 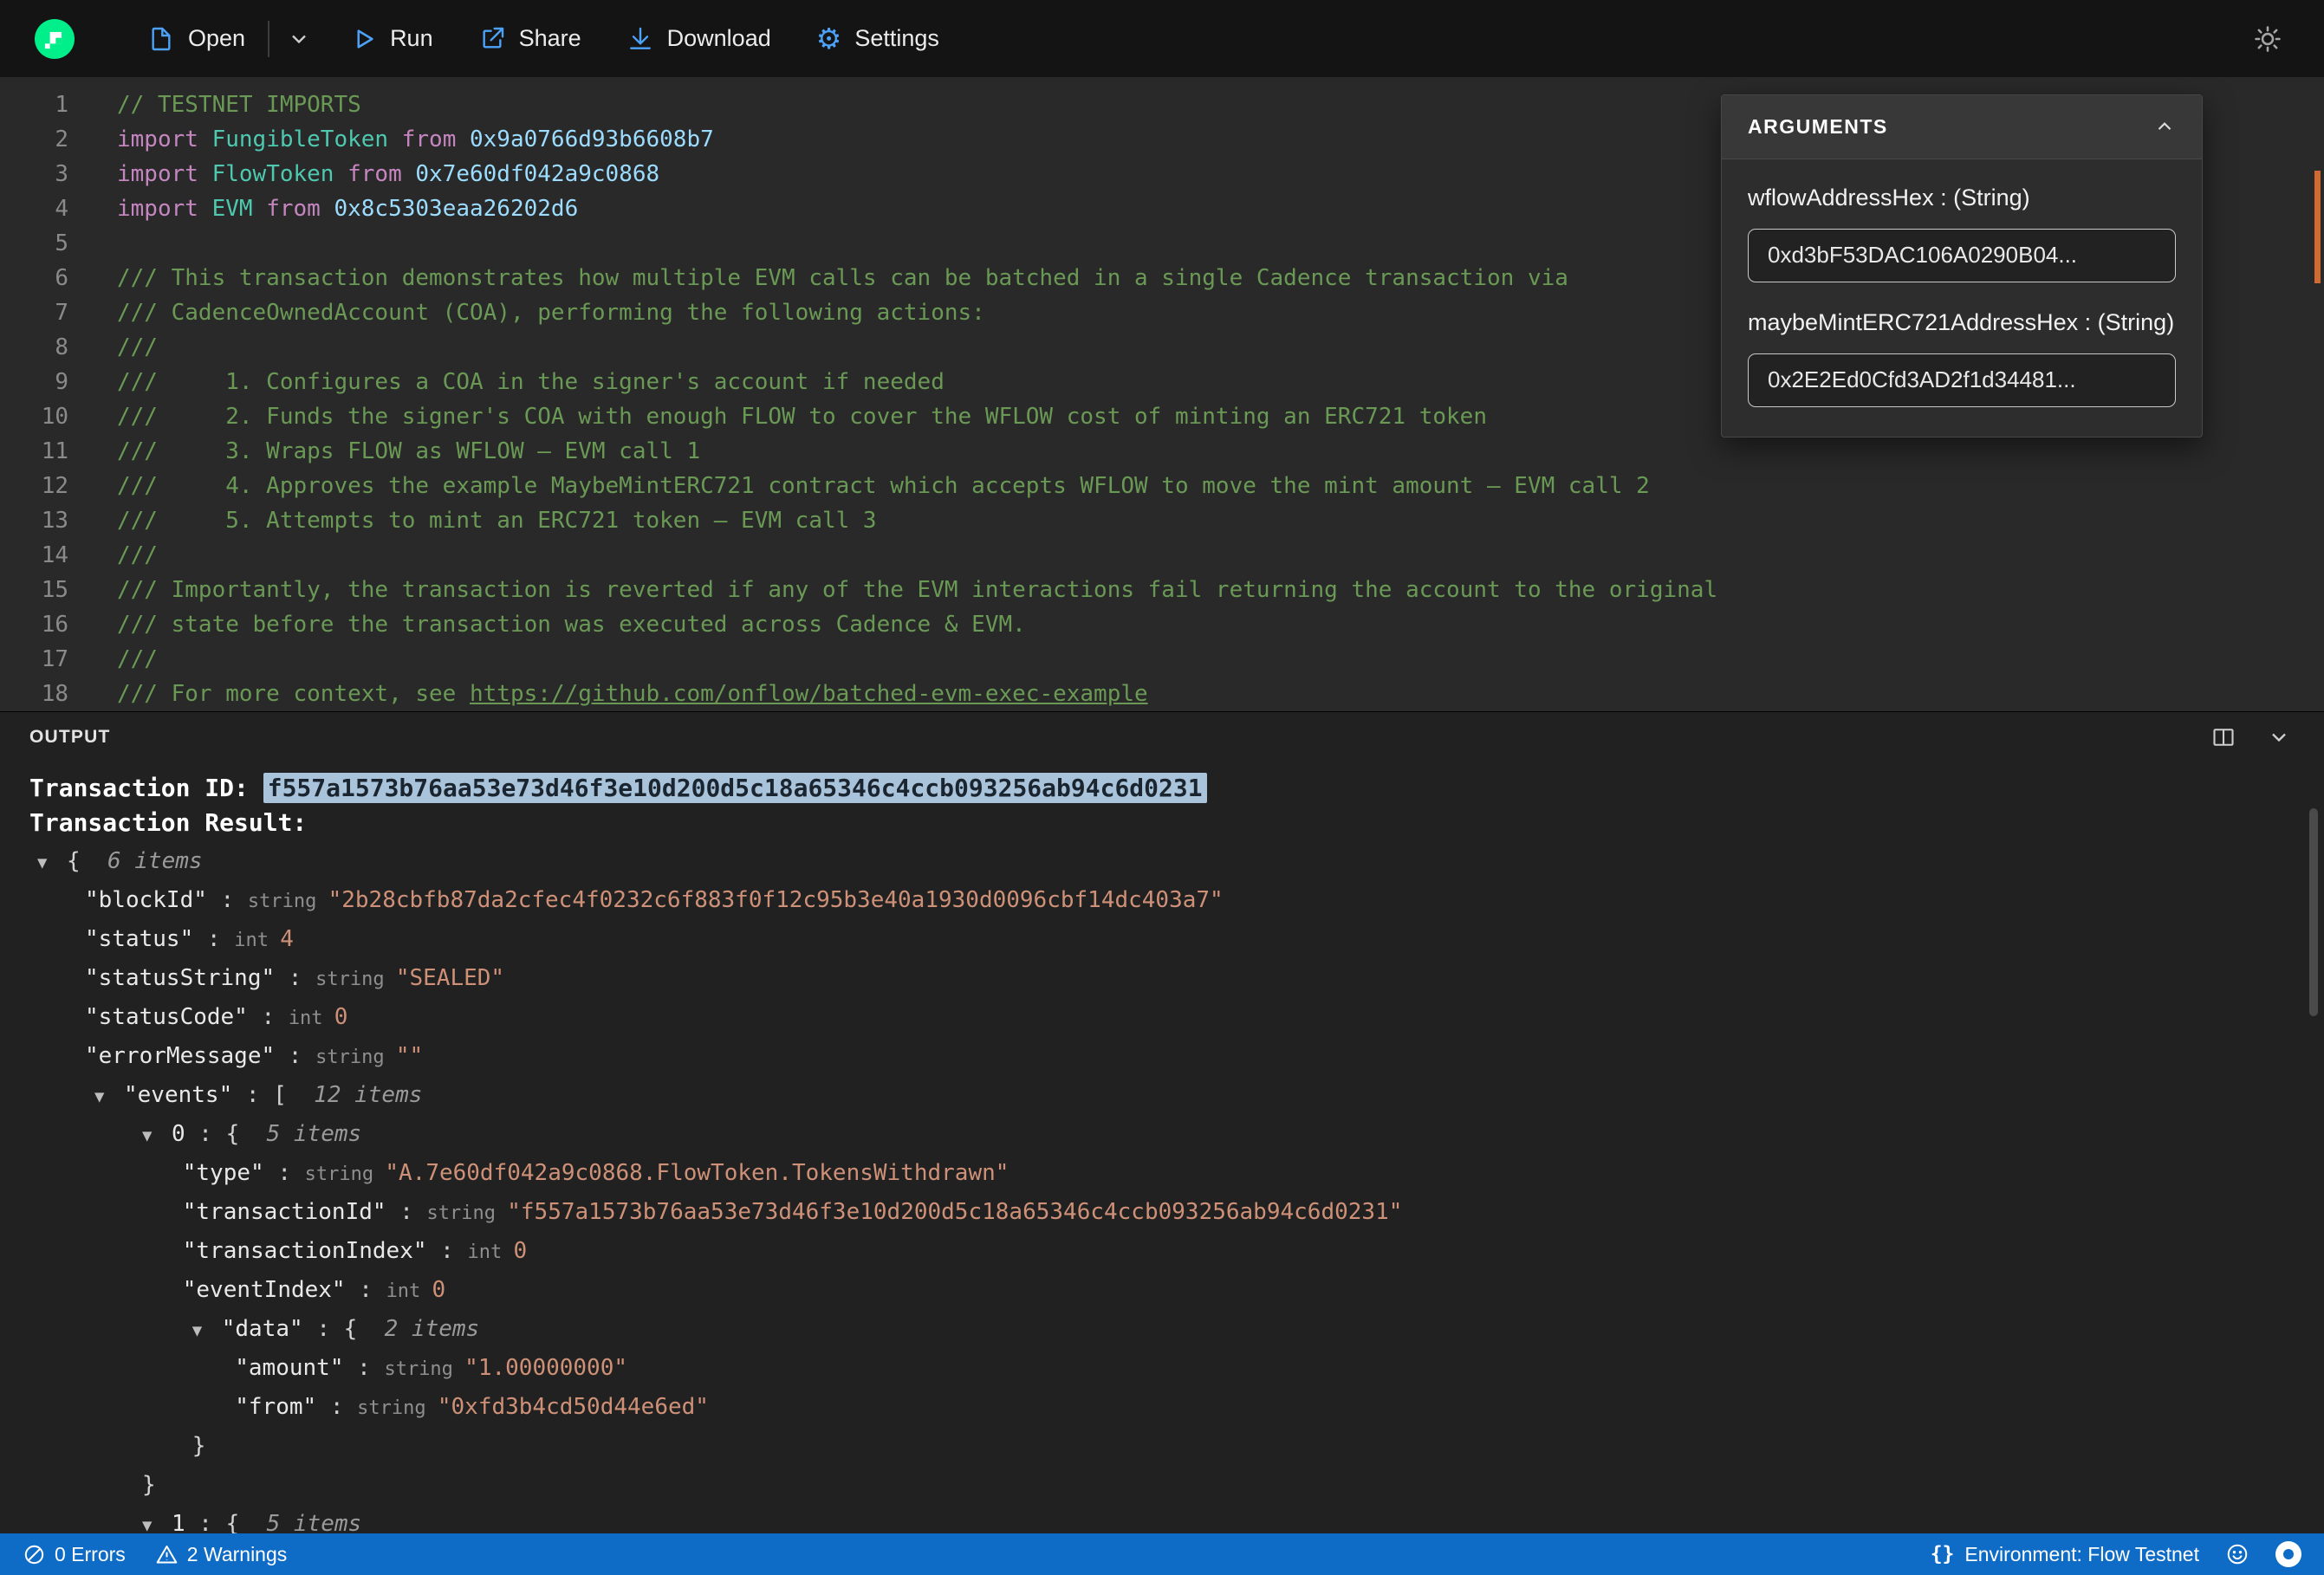 What do you see at coordinates (699, 39) in the screenshot?
I see `download-button: Download` at bounding box center [699, 39].